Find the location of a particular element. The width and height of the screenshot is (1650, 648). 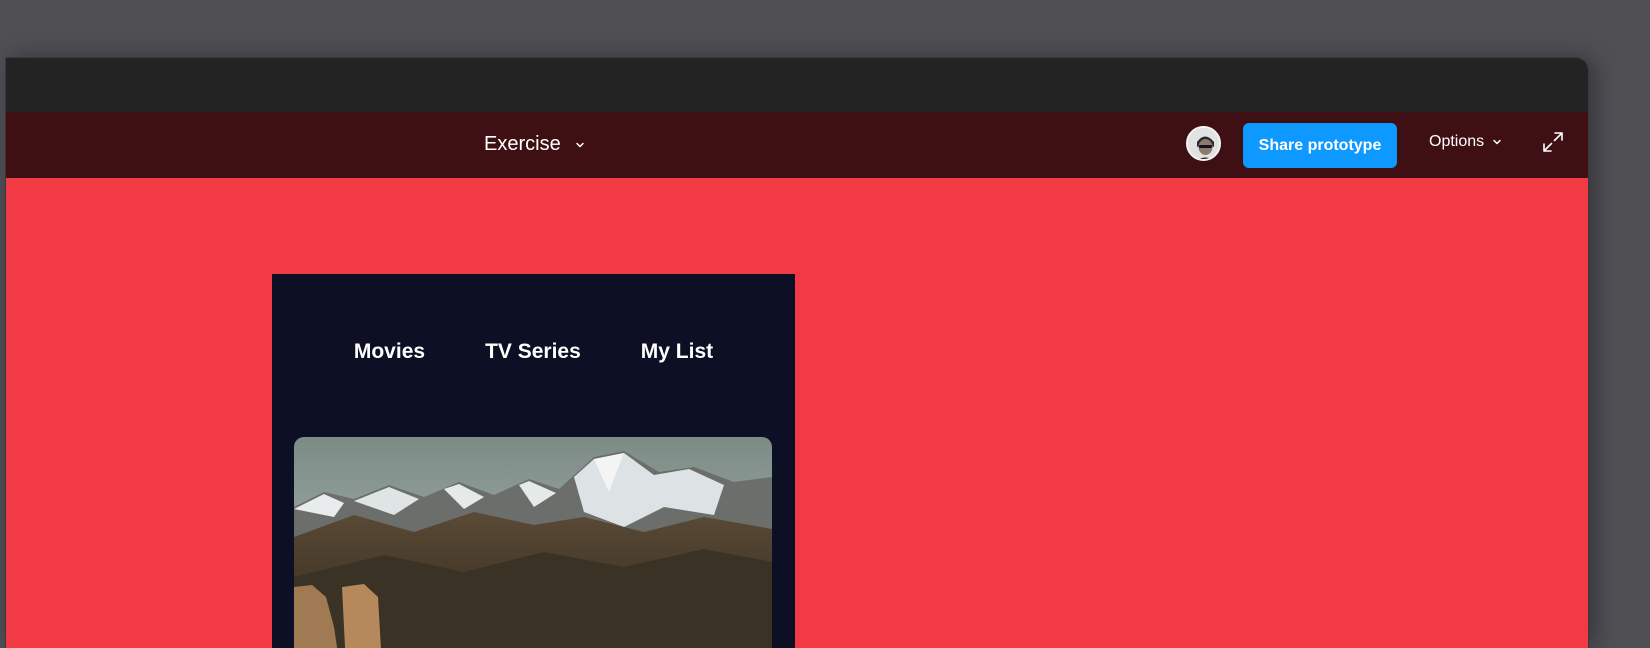

options-dropdown: Options is located at coordinates (1465, 142).